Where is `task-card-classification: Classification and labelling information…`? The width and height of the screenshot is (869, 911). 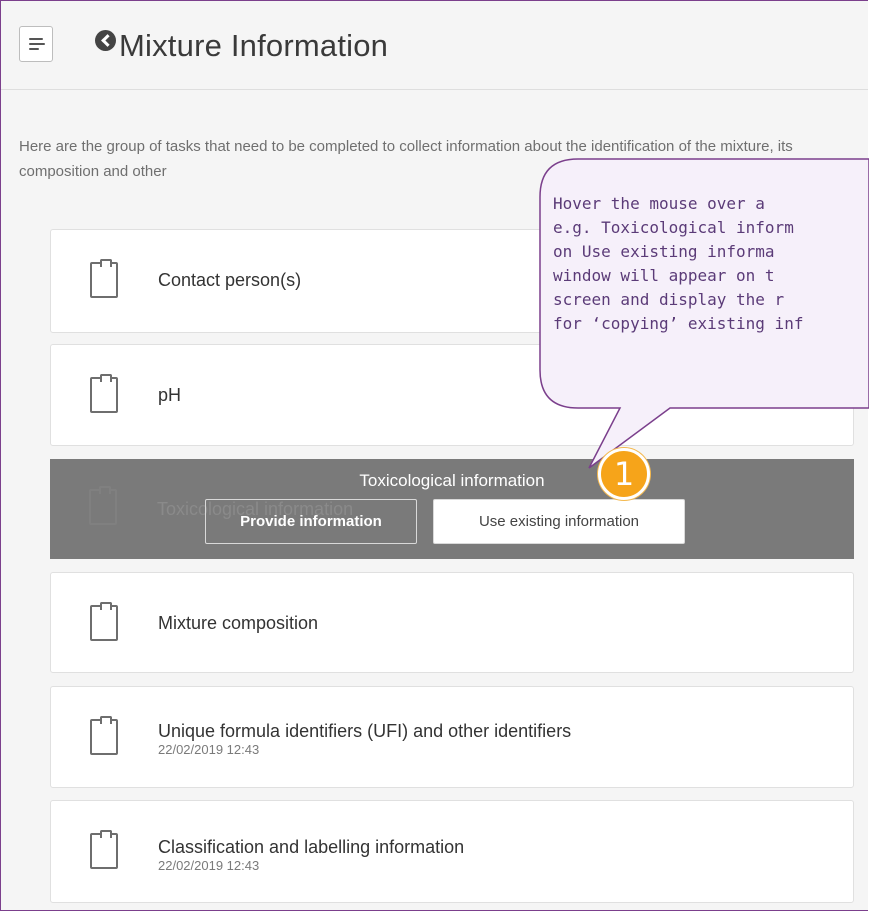 task-card-classification: Classification and labelling information… is located at coordinates (452, 851).